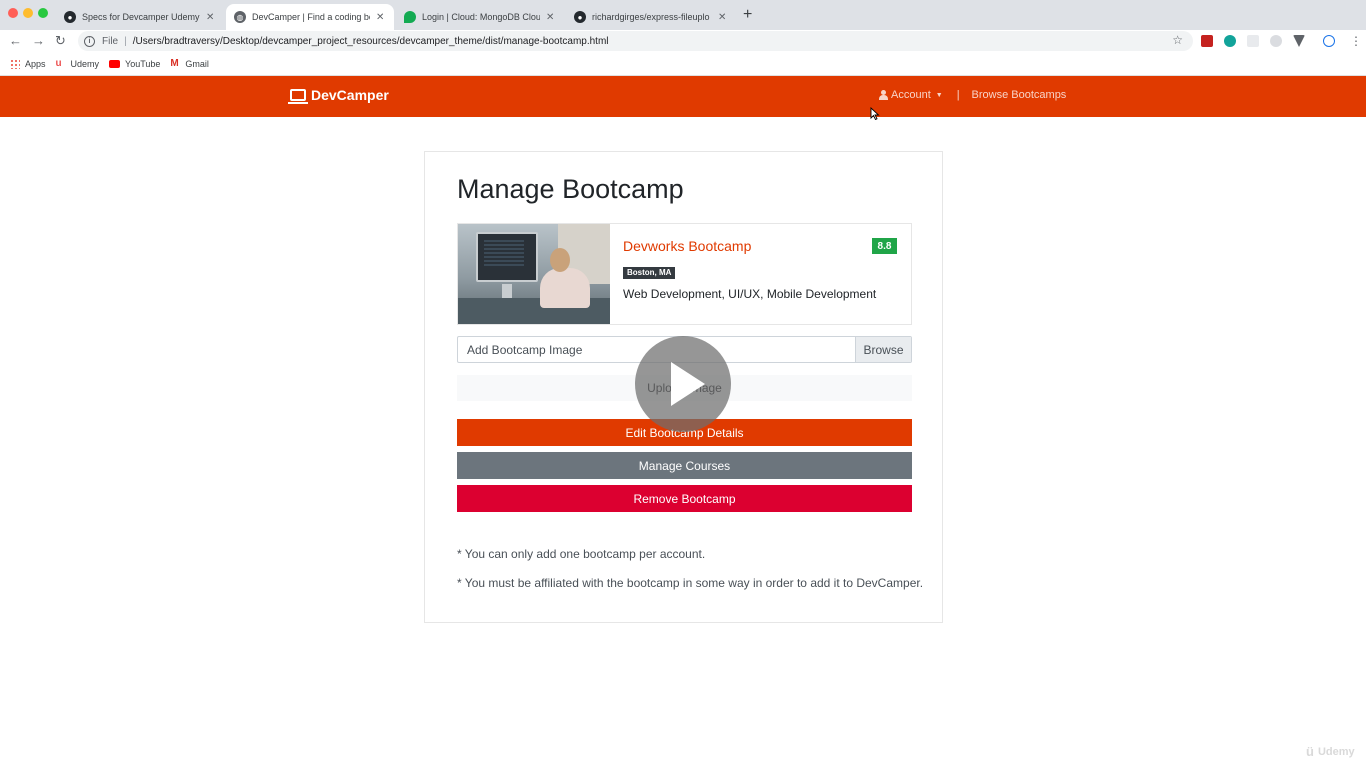  What do you see at coordinates (570, 189) in the screenshot?
I see `page-title: Manage Bootcamp` at bounding box center [570, 189].